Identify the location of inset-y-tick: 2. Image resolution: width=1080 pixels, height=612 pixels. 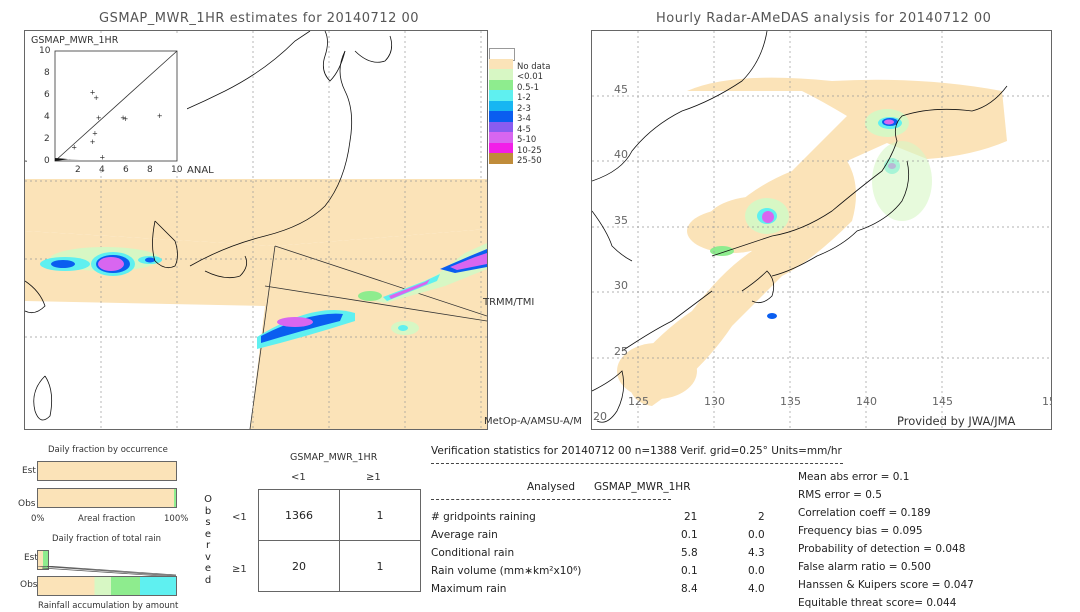
(47, 139).